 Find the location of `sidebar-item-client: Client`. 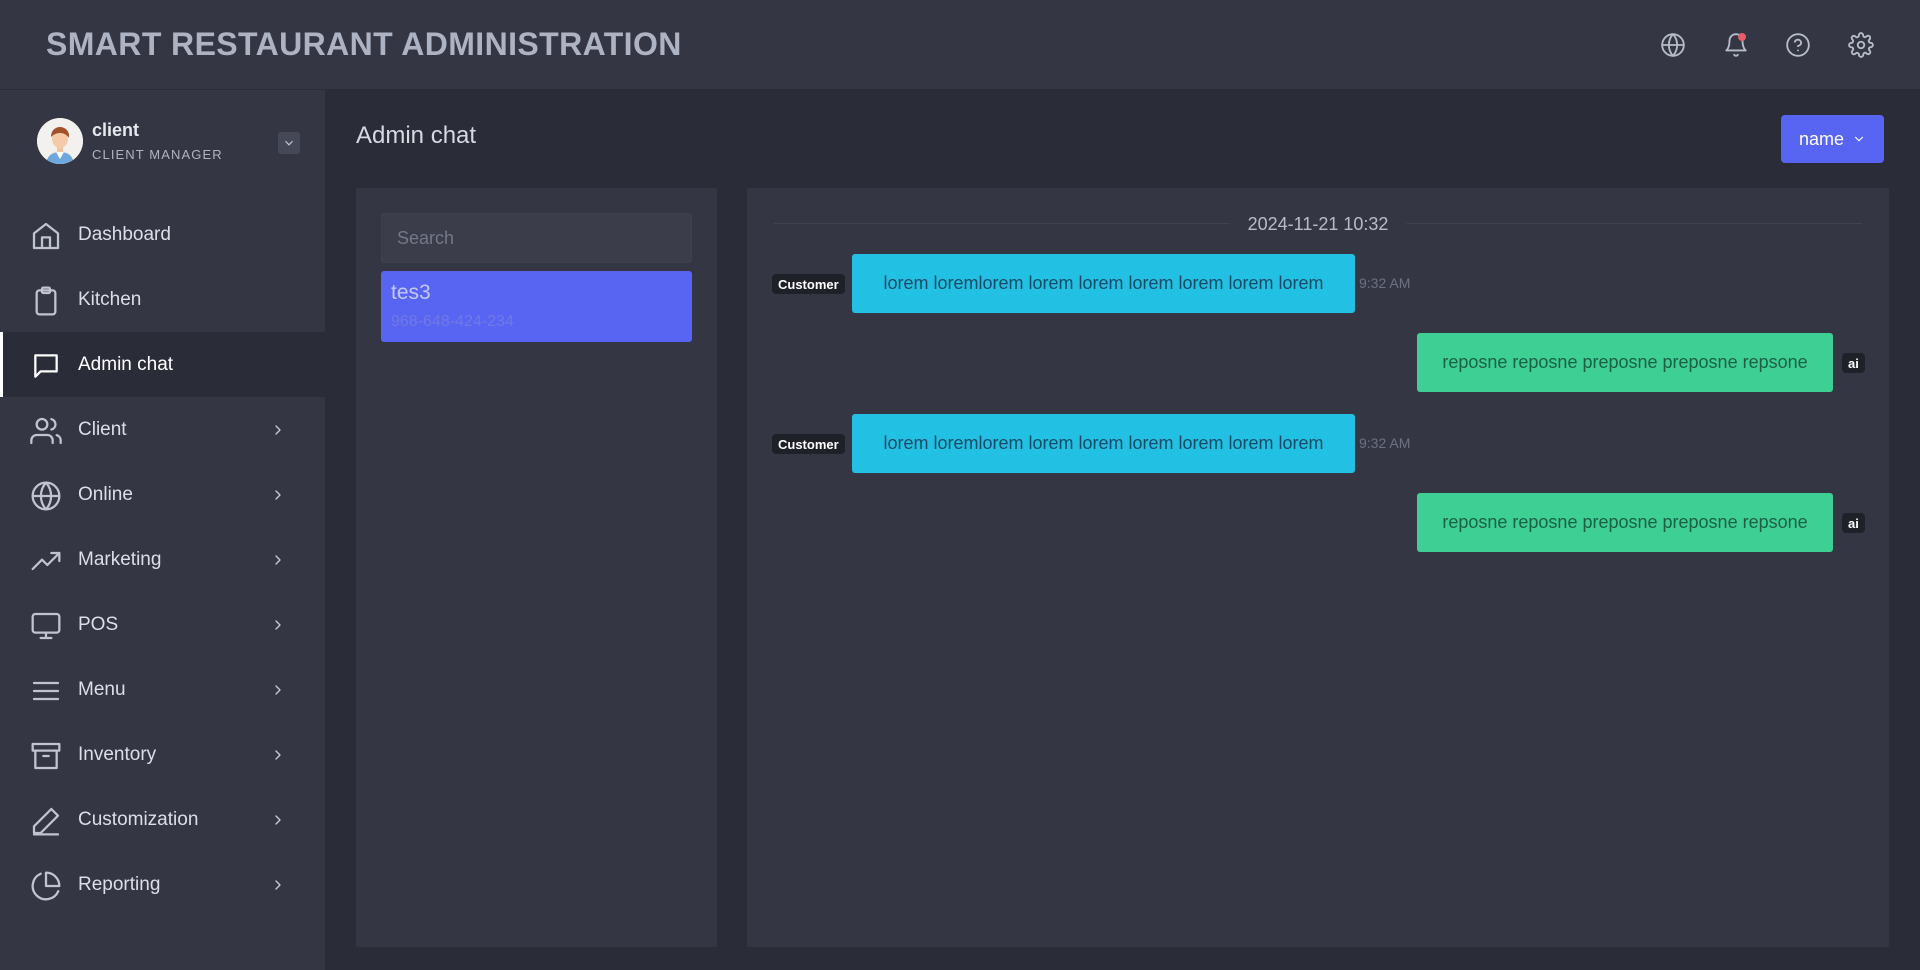

sidebar-item-client: Client is located at coordinates (162, 429).